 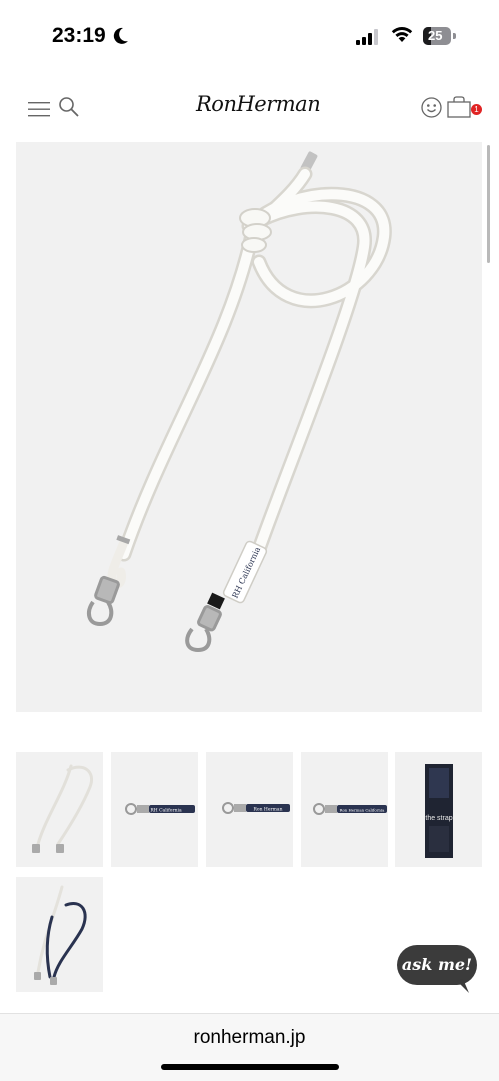 I want to click on thumbnail-strap-package: the strap, so click(x=438, y=809).